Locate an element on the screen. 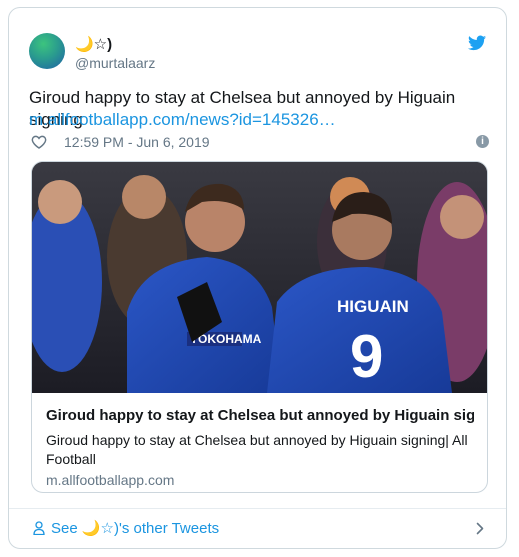 This screenshot has width=519, height=557. info-icon: i is located at coordinates (482, 141).